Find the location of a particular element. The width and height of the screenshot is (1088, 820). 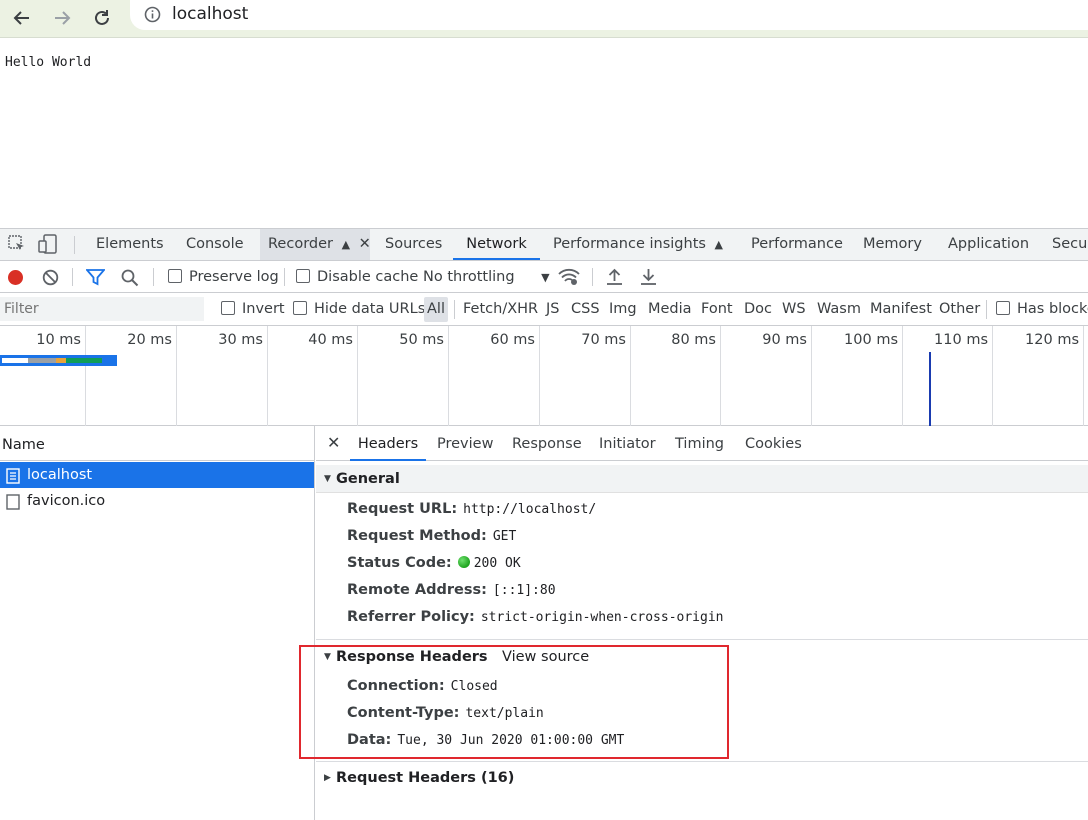

tick-label: 120 ms is located at coordinates (1052, 340).